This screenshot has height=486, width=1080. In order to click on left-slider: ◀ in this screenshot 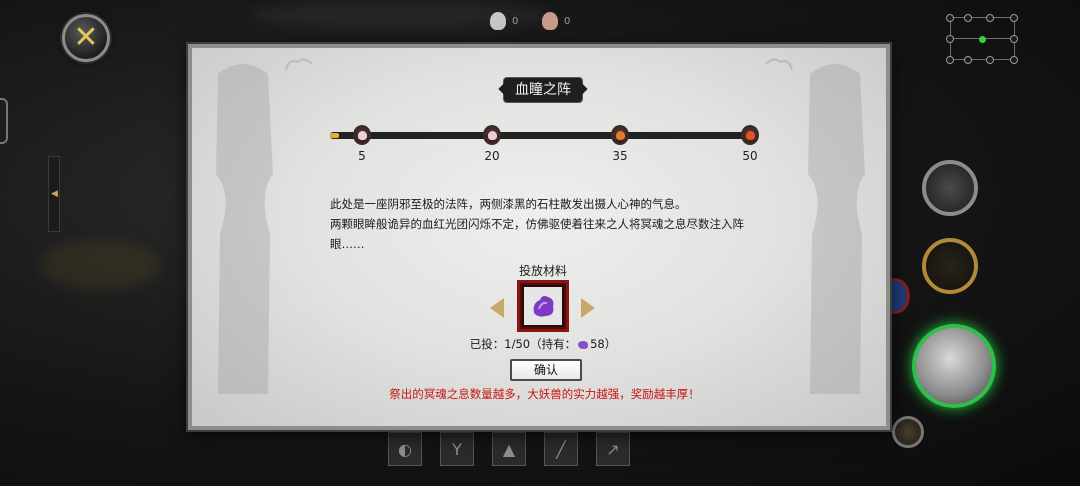, I will do `click(54, 194)`.